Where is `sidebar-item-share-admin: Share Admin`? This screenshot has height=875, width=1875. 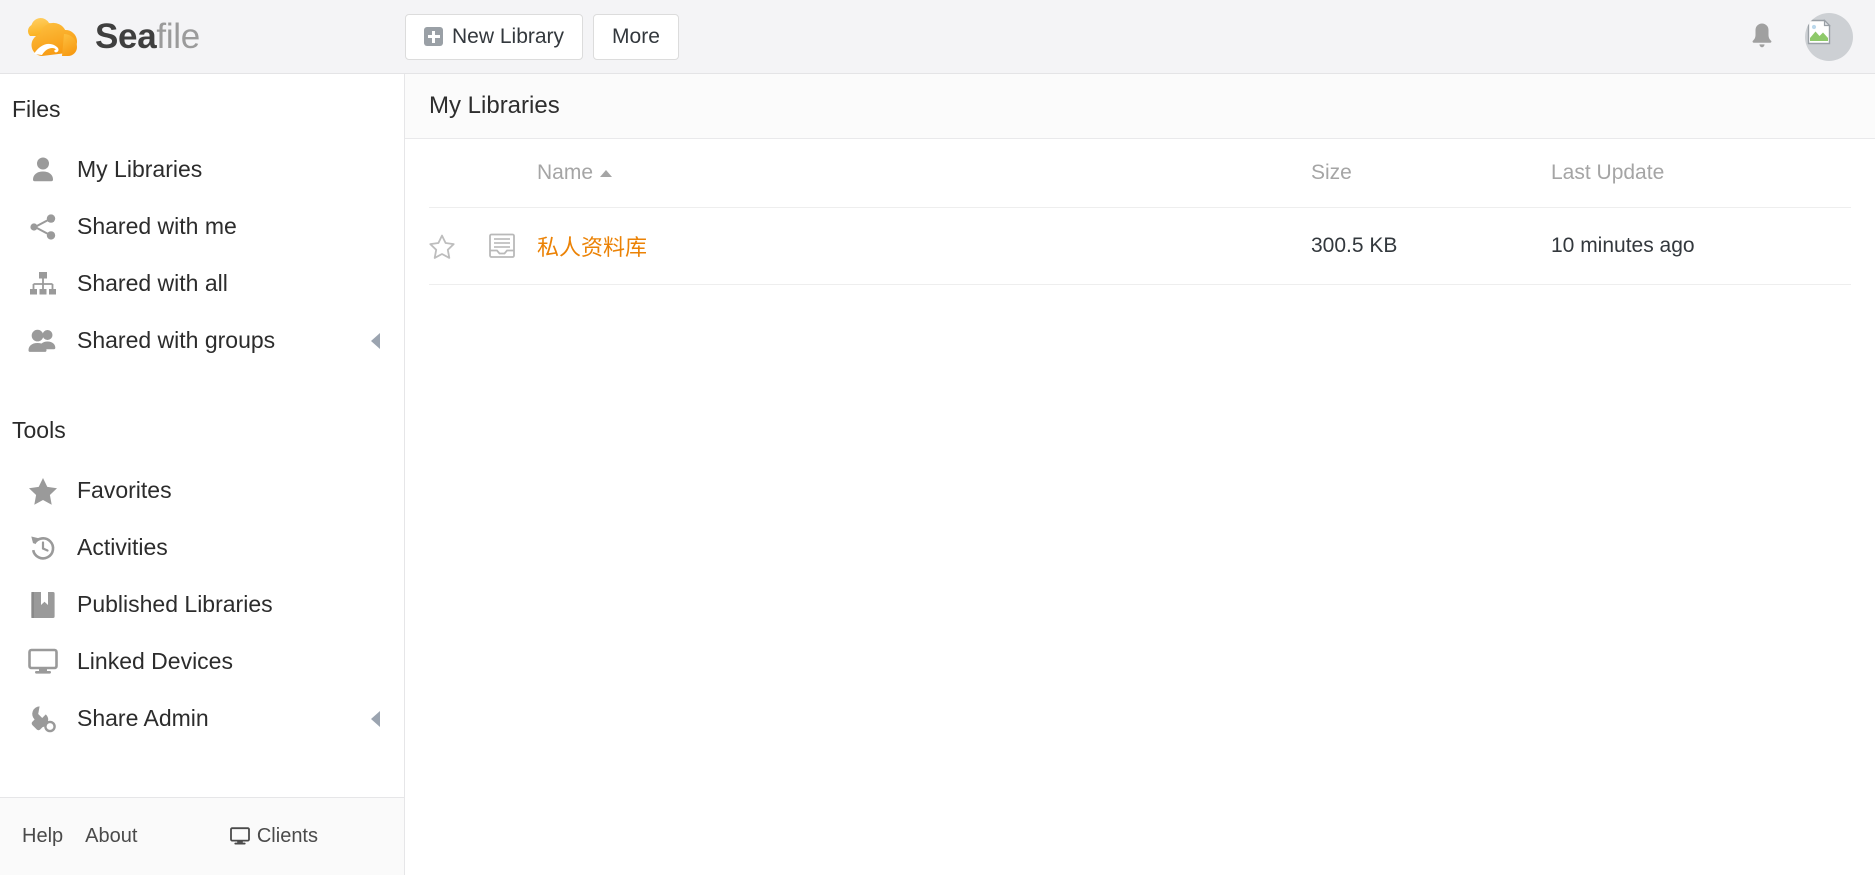 sidebar-item-share-admin: Share Admin is located at coordinates (202, 718).